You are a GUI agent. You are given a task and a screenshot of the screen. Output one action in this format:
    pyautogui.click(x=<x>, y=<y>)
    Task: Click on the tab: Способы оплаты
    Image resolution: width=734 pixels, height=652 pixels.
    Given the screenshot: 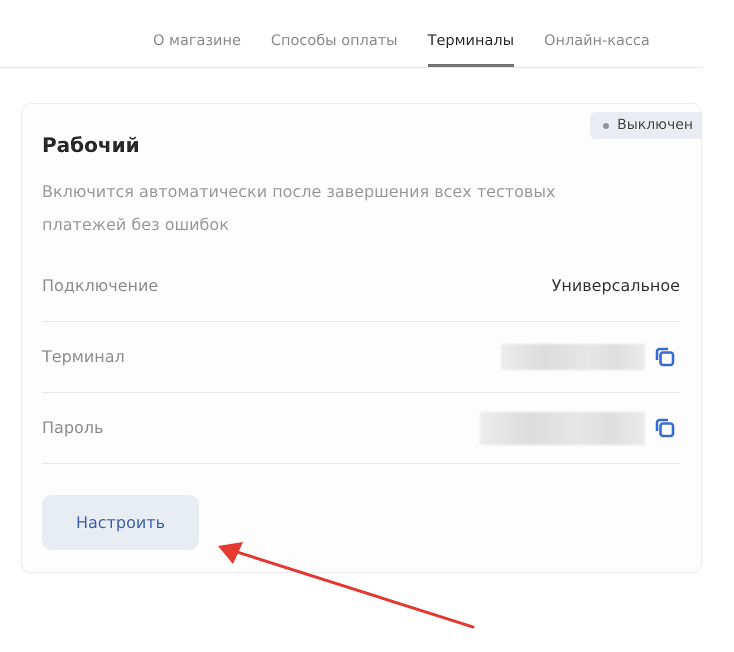 What is the action you would take?
    pyautogui.click(x=334, y=33)
    